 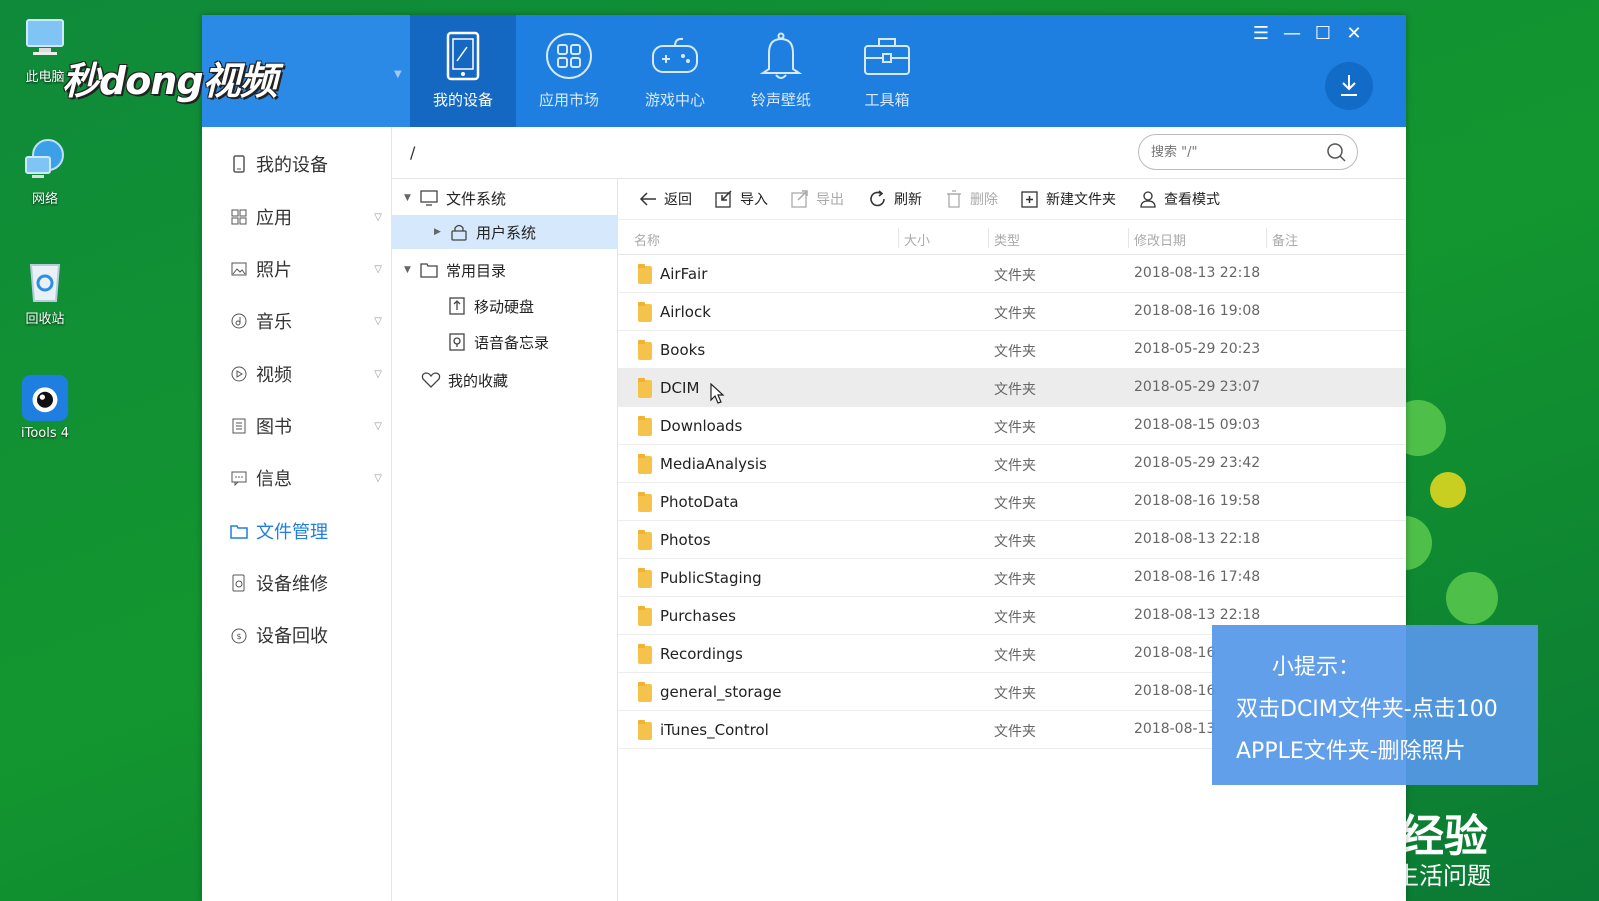 What do you see at coordinates (685, 312) in the screenshot?
I see `file-name: Airlock` at bounding box center [685, 312].